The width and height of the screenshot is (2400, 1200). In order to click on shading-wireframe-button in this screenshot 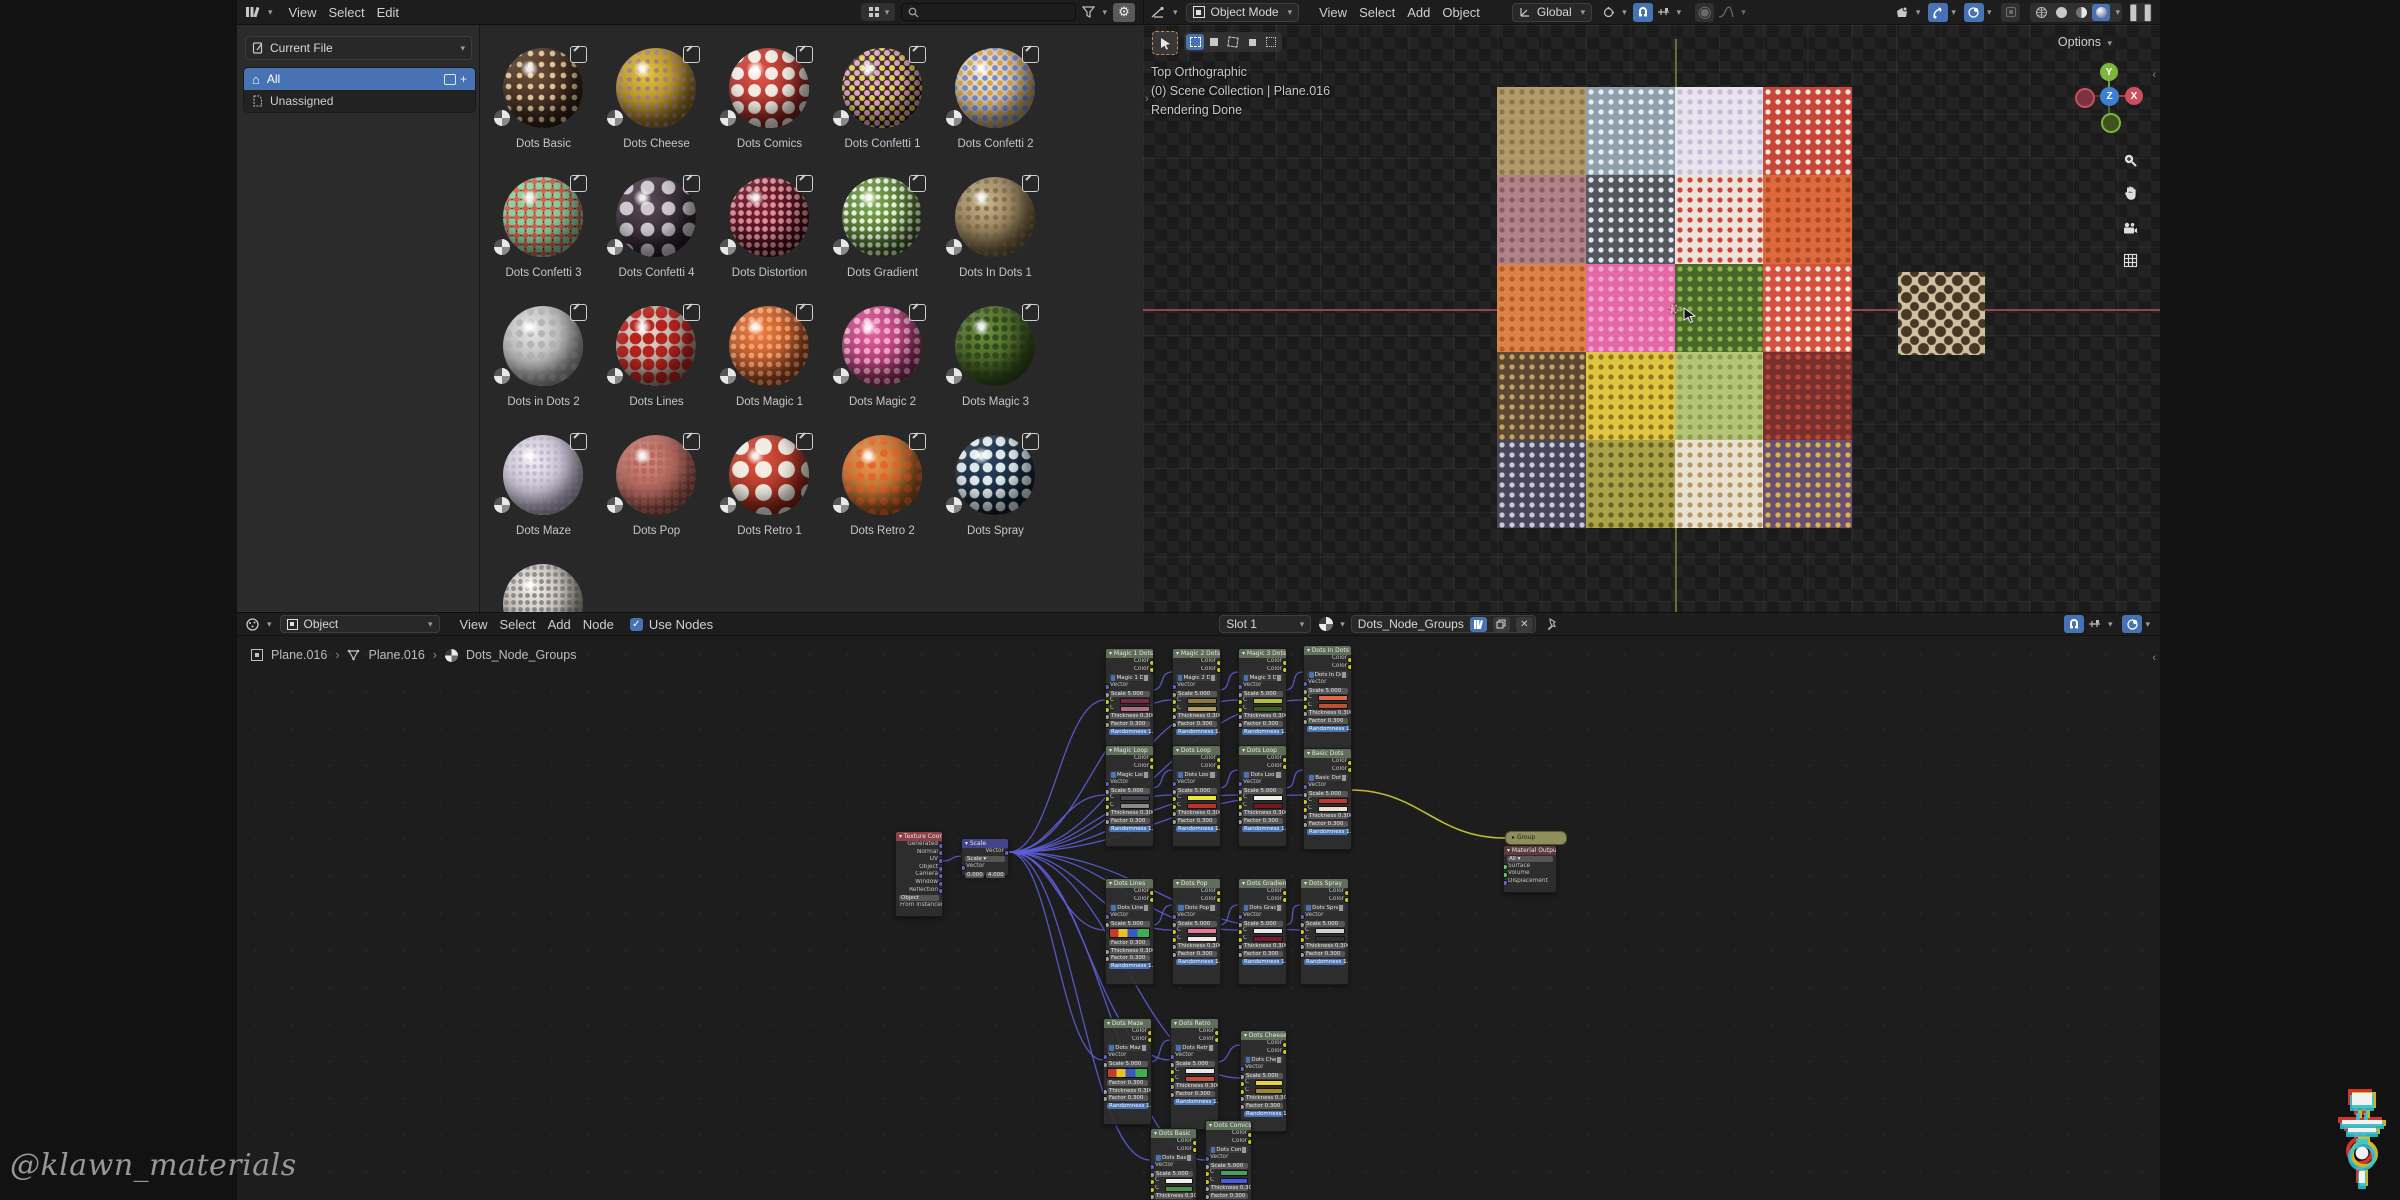, I will do `click(2041, 12)`.